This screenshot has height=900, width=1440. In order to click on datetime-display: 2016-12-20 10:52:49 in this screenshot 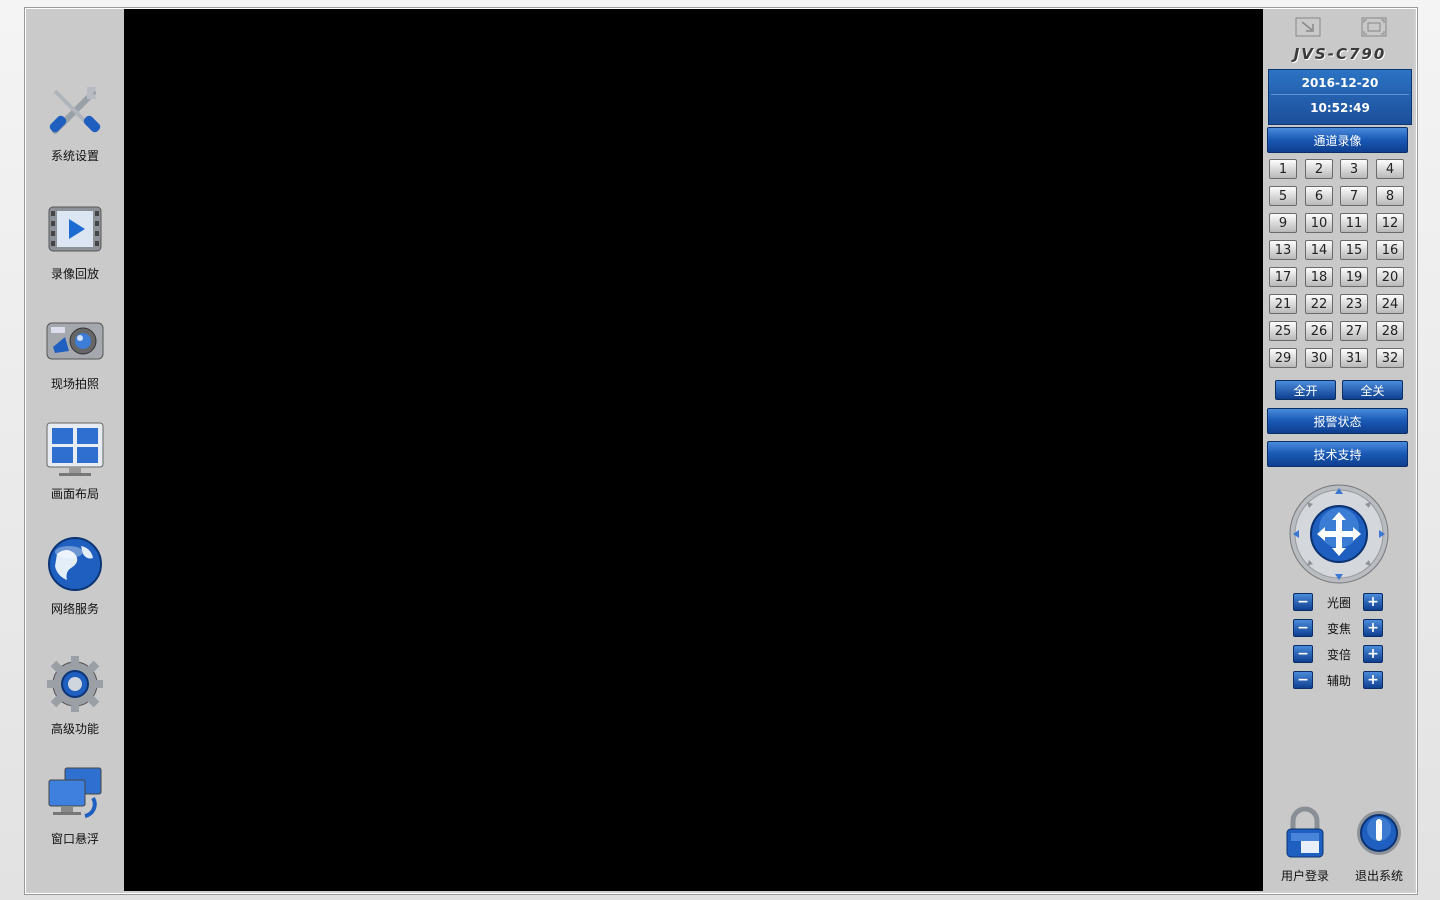, I will do `click(1340, 97)`.